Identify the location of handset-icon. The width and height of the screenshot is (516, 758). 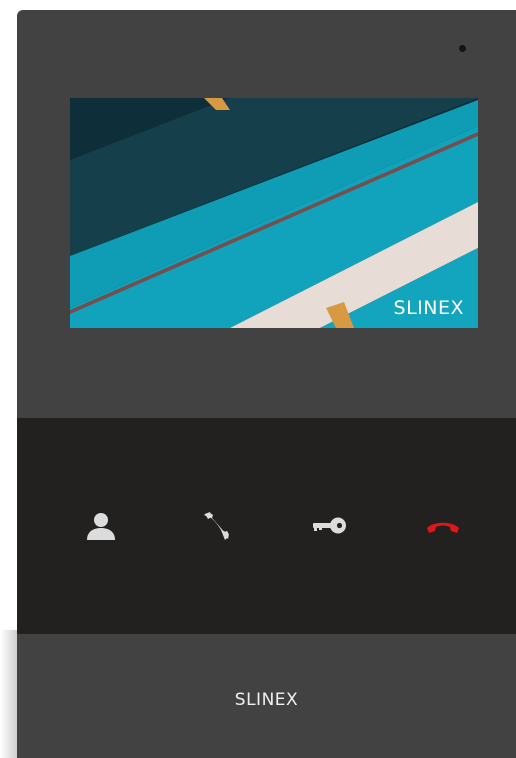
(216, 526).